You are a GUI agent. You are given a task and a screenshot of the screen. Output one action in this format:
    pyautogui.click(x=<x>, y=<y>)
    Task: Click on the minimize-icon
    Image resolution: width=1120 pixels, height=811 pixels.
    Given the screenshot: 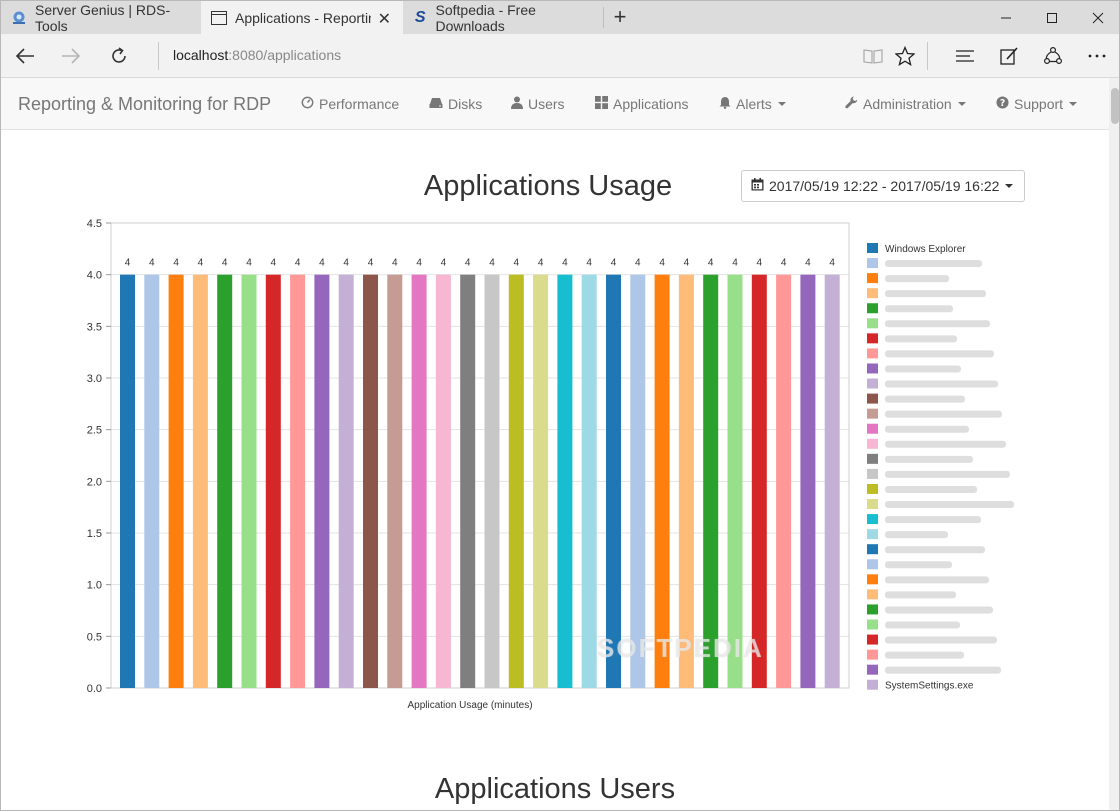 What is the action you would take?
    pyautogui.click(x=1006, y=17)
    